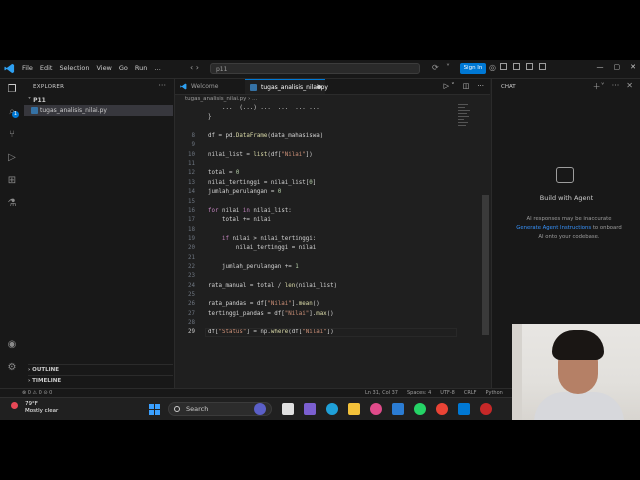 This screenshot has height=480, width=640. What do you see at coordinates (449, 86) in the screenshot?
I see `run-python-icon: ▷ ˅` at bounding box center [449, 86].